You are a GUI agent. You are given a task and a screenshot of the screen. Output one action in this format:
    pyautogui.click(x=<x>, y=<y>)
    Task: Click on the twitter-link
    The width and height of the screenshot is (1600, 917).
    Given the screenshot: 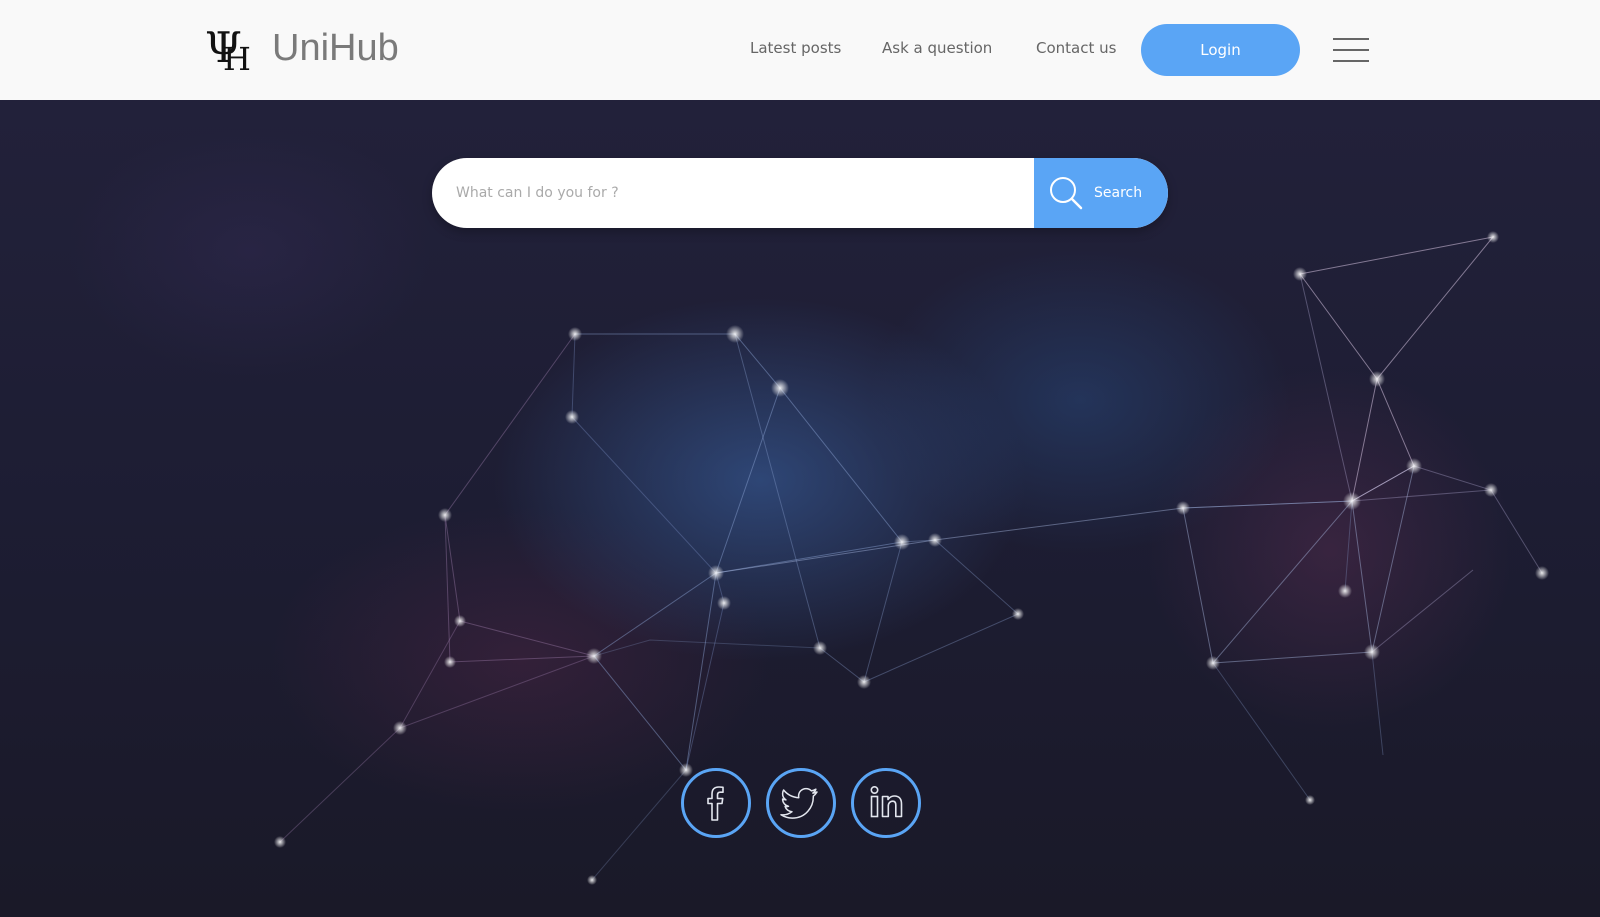 What is the action you would take?
    pyautogui.click(x=801, y=803)
    